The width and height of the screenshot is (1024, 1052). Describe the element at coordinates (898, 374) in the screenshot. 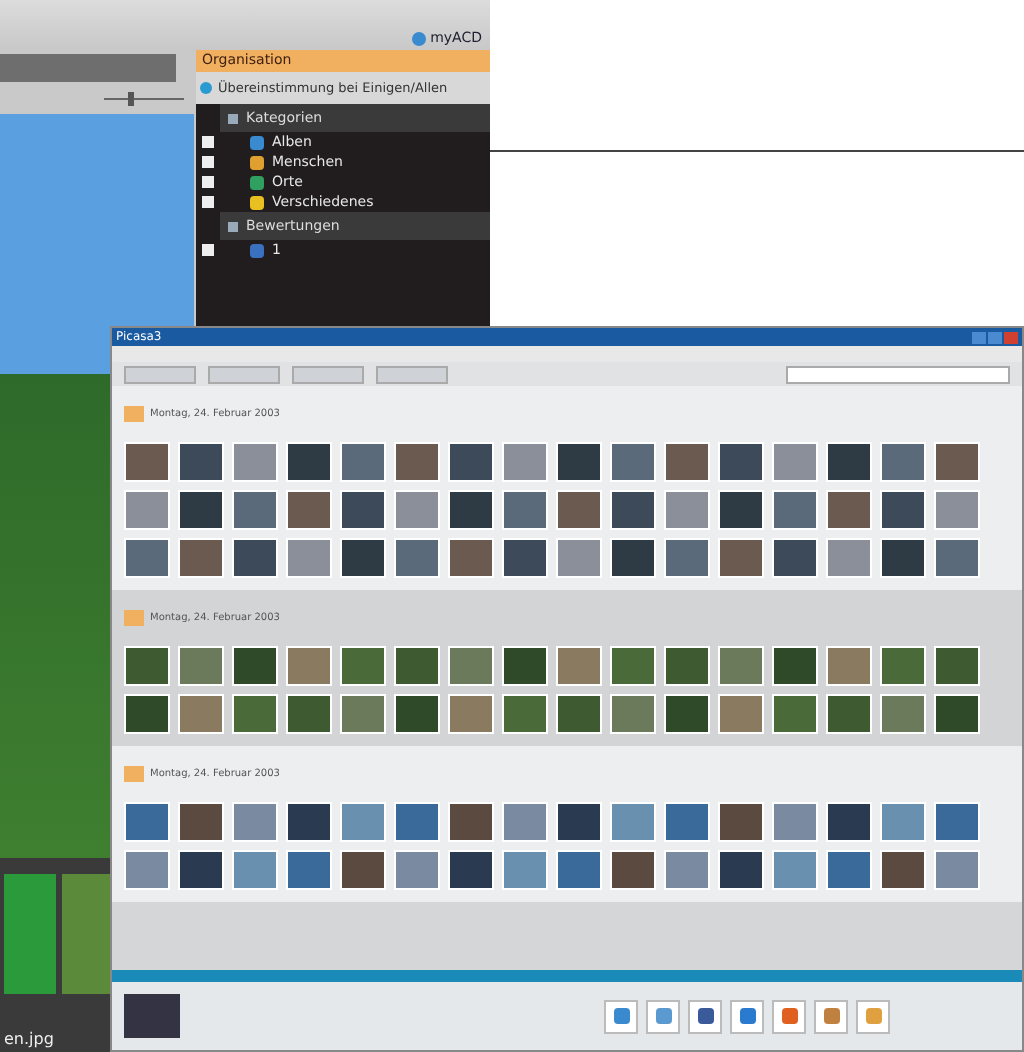

I see `search-field` at that location.